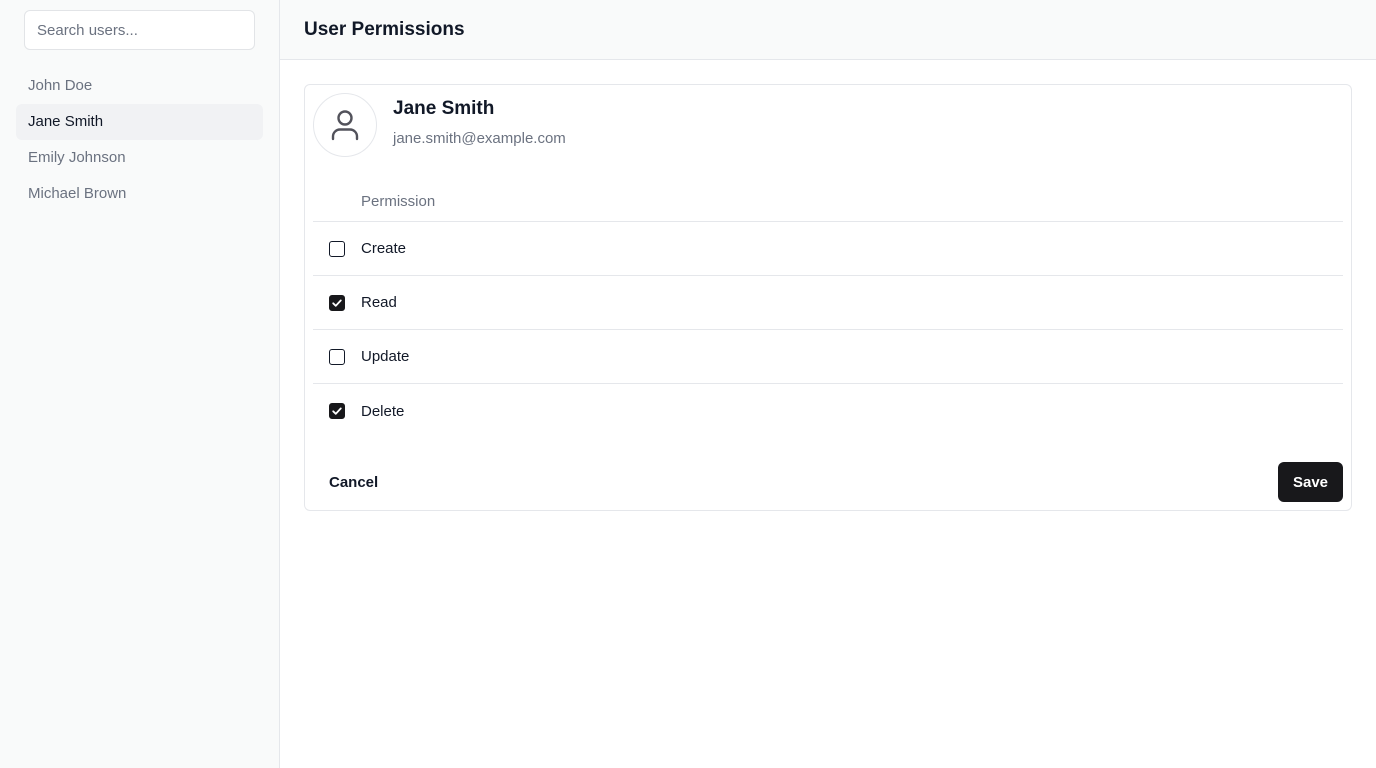 The height and width of the screenshot is (768, 1376). Describe the element at coordinates (479, 138) in the screenshot. I see `user-email: jane.smith@example.com` at that location.